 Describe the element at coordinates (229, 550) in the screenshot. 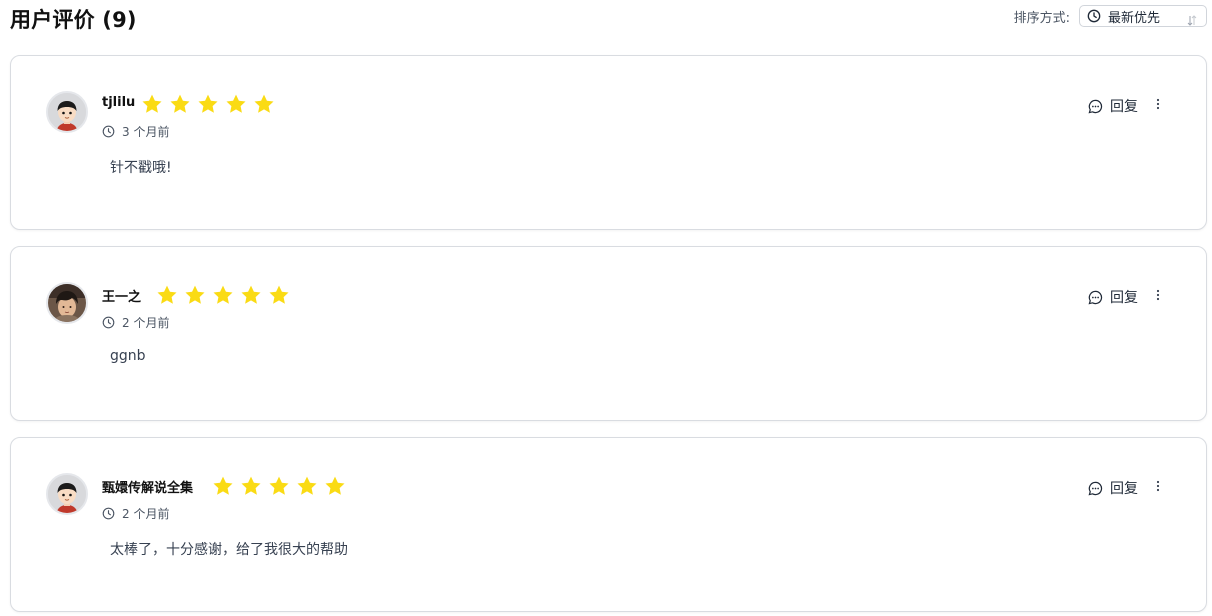

I see `review-content: 太棒了，十分感谢，给了我很大的帮助` at that location.